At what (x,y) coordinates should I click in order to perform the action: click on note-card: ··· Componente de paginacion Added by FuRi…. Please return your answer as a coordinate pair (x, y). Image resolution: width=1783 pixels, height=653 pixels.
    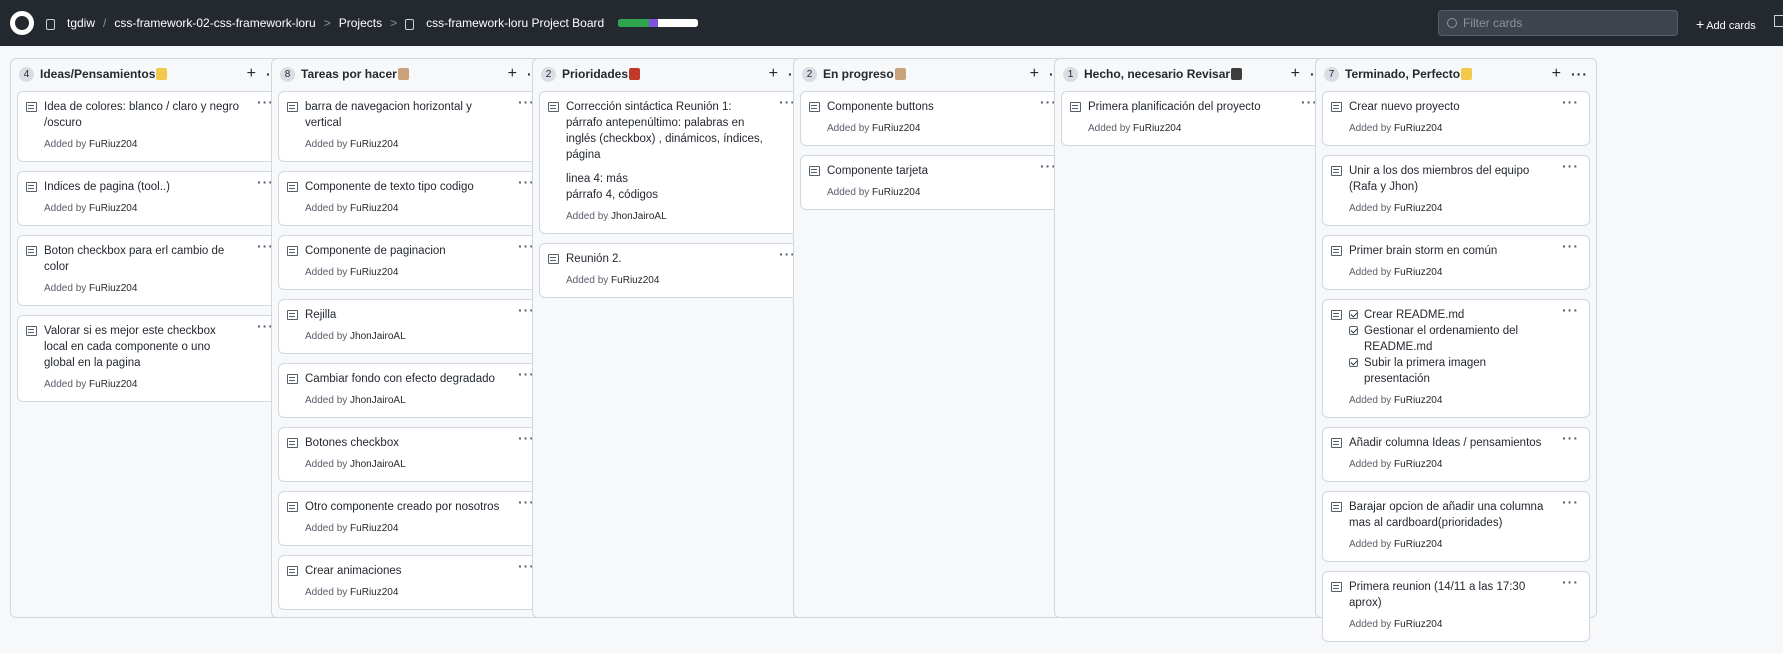
    Looking at the image, I should click on (412, 262).